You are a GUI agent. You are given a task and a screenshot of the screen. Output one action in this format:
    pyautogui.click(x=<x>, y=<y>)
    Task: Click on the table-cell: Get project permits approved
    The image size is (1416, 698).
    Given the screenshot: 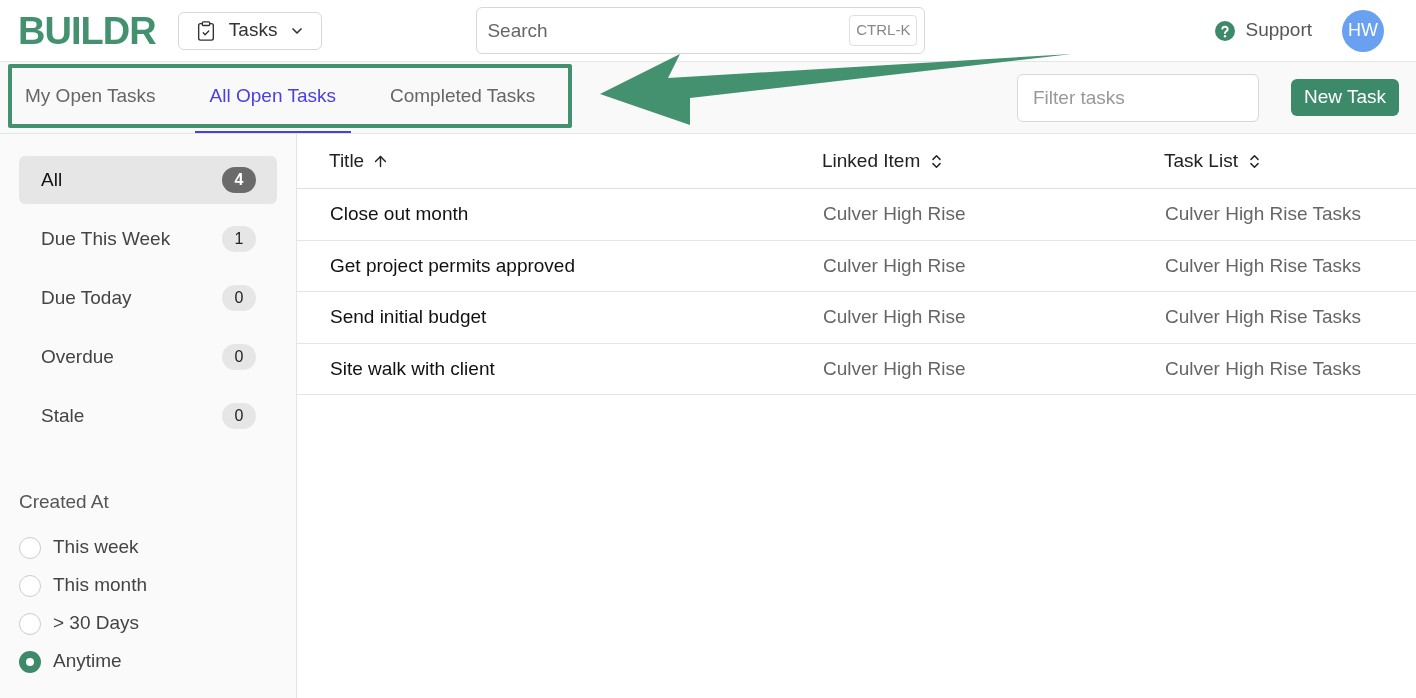 What is the action you would take?
    pyautogui.click(x=452, y=265)
    